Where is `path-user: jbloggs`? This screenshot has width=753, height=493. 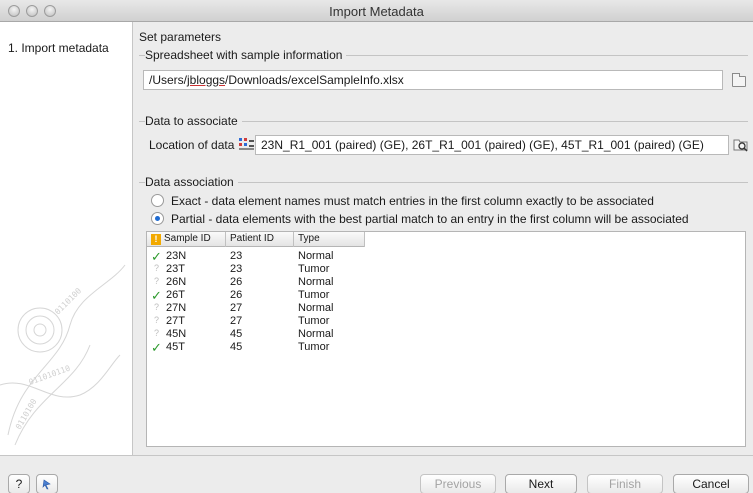
path-user: jbloggs is located at coordinates (206, 80).